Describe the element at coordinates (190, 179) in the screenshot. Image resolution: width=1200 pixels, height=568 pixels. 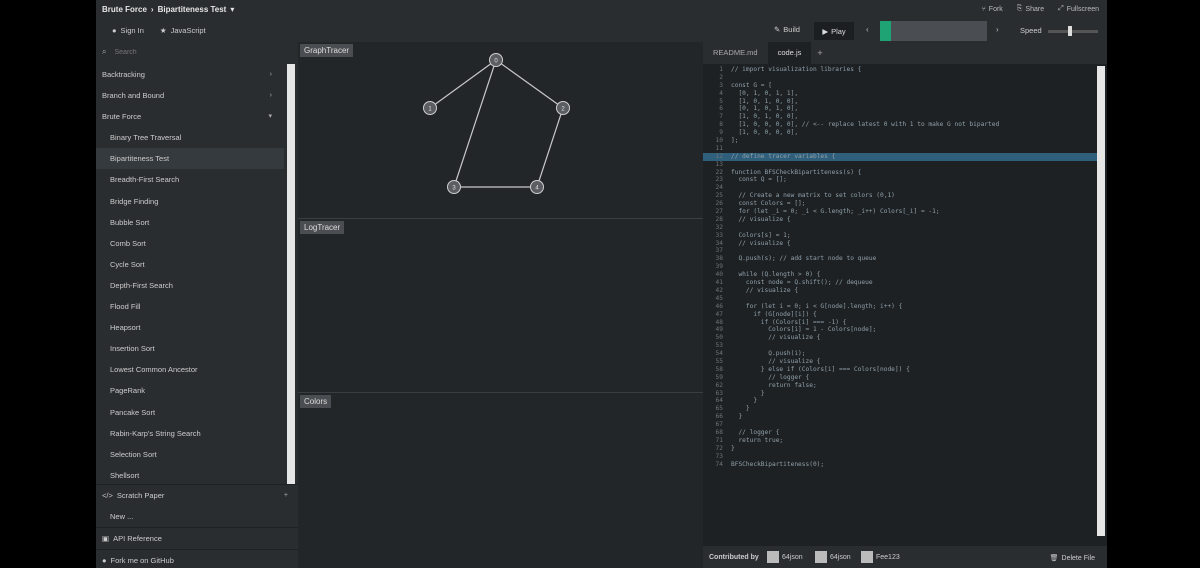
I see `sidebar-item: Breadth-First Search` at that location.